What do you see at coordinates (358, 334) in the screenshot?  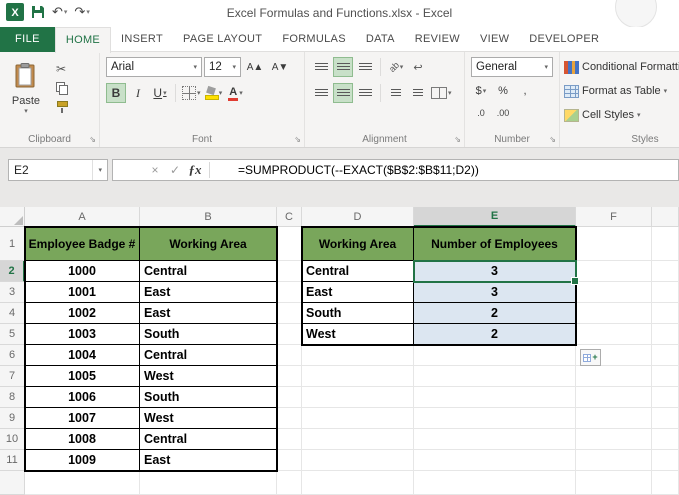 I see `cell-D5: West` at bounding box center [358, 334].